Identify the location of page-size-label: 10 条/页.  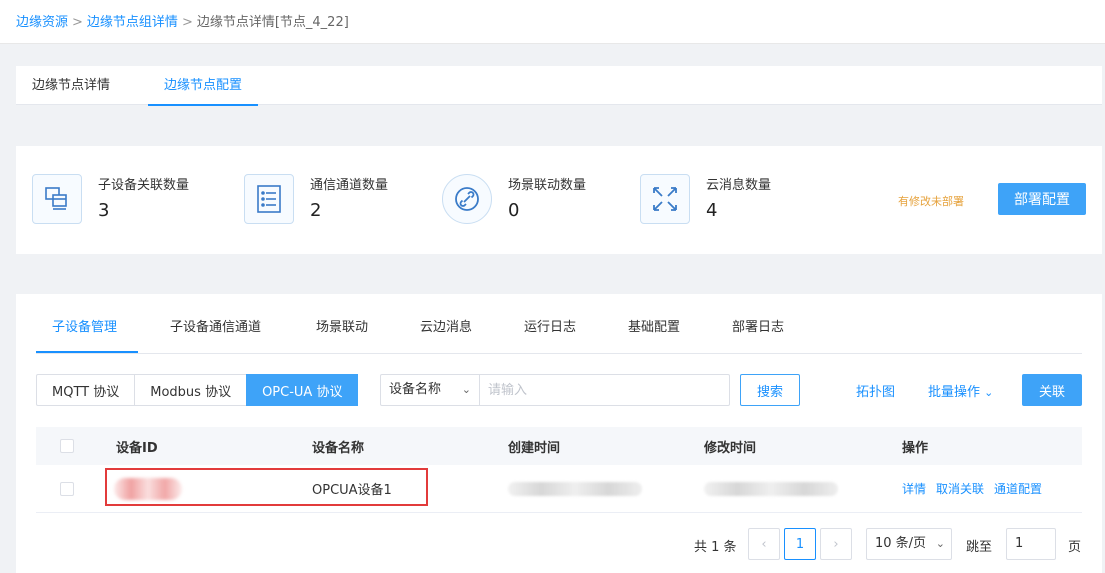
(901, 543).